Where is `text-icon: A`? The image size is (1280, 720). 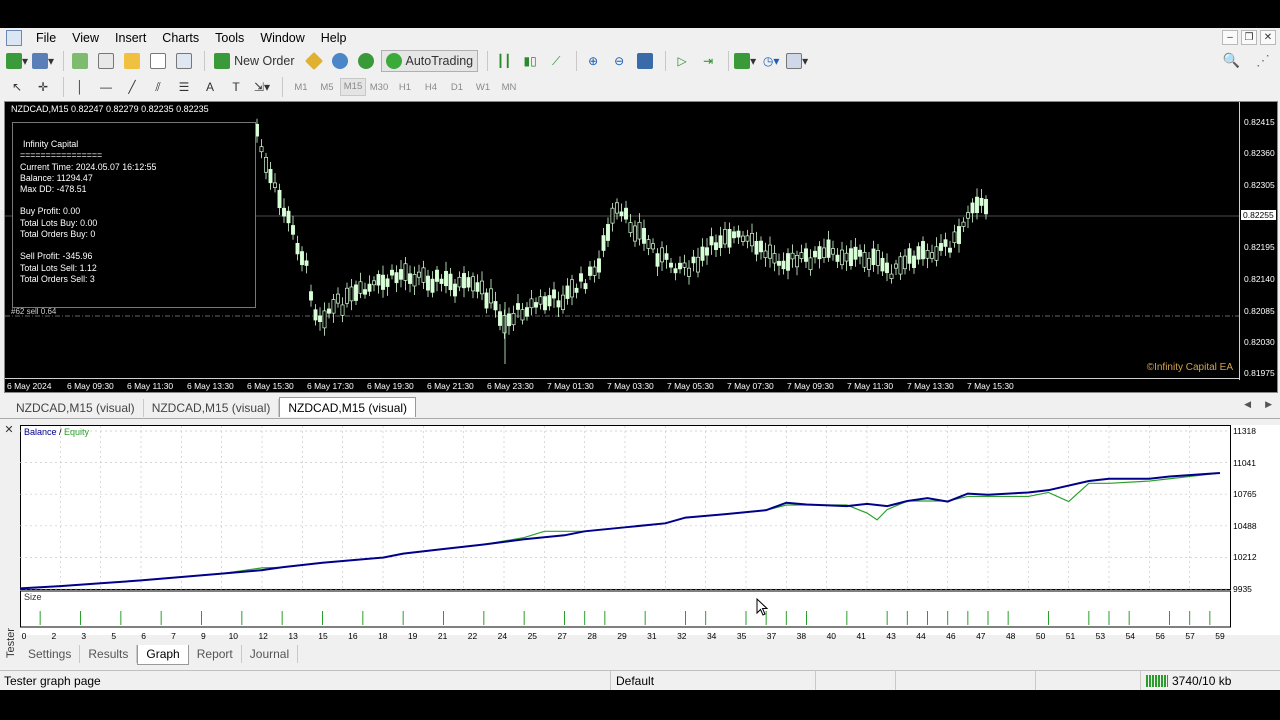
text-icon: A is located at coordinates (210, 87).